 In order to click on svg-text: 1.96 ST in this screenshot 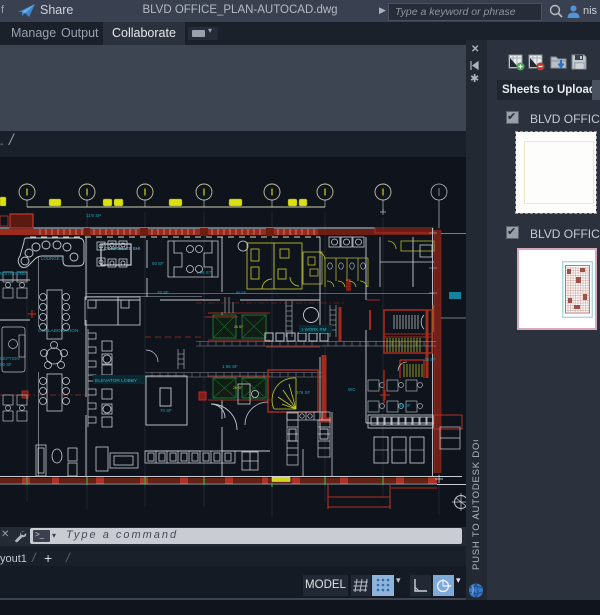, I will do `click(204, 272)`.